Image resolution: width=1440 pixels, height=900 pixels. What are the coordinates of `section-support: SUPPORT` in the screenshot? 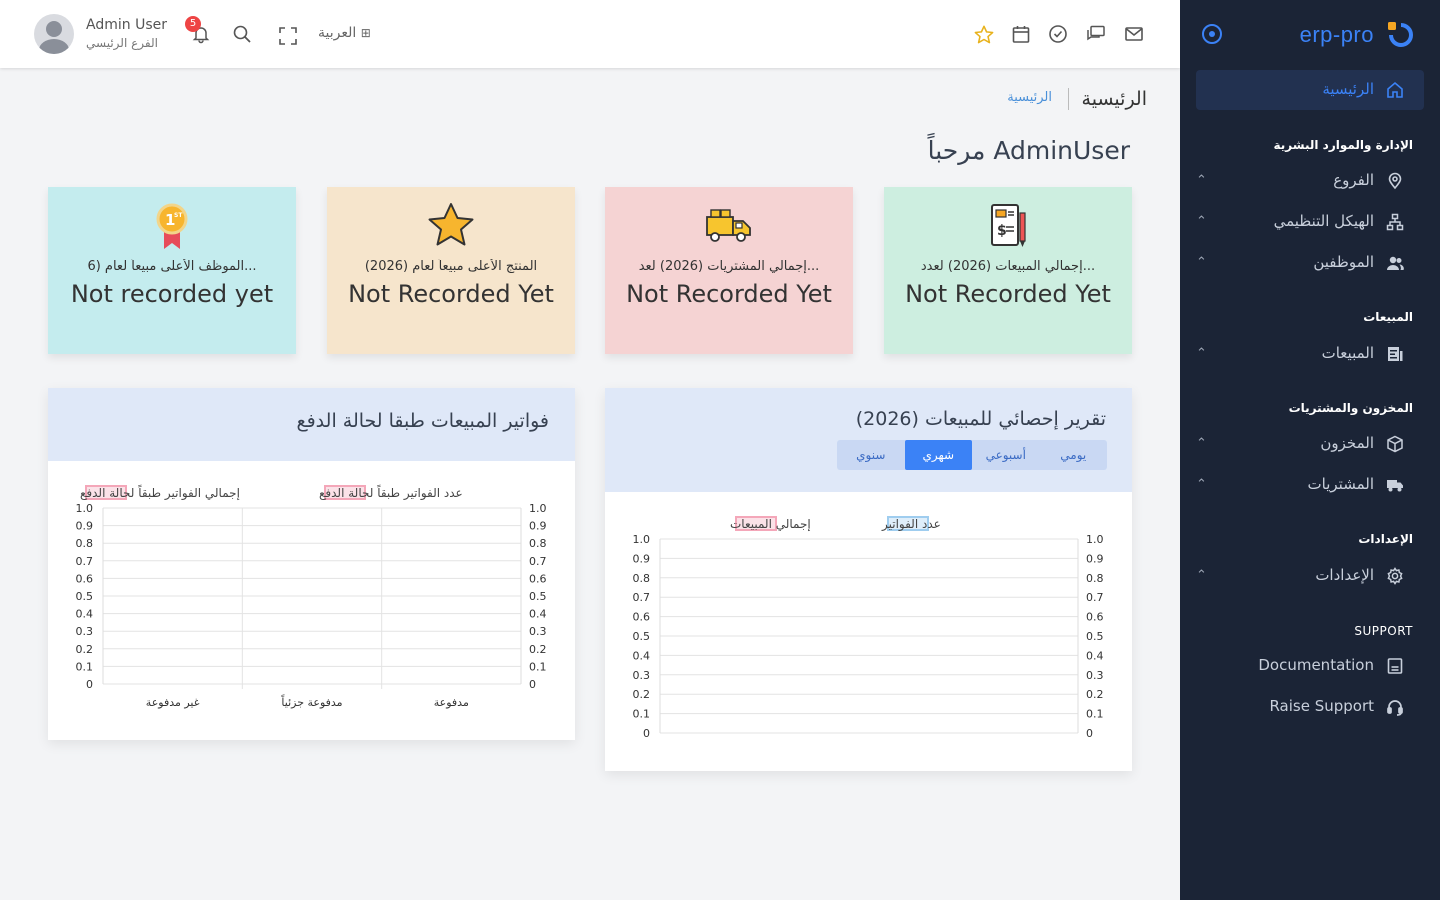 It's located at (1383, 631).